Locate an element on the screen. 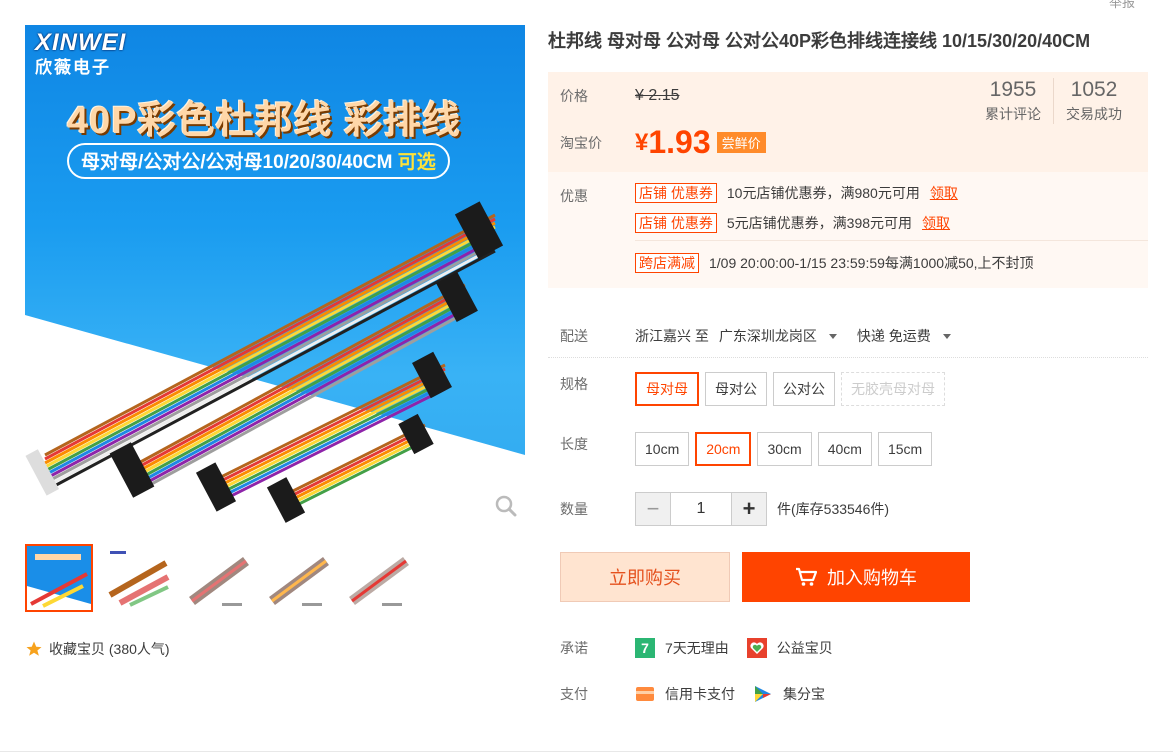  promise-charity: 公益宝贝 is located at coordinates (789, 648).